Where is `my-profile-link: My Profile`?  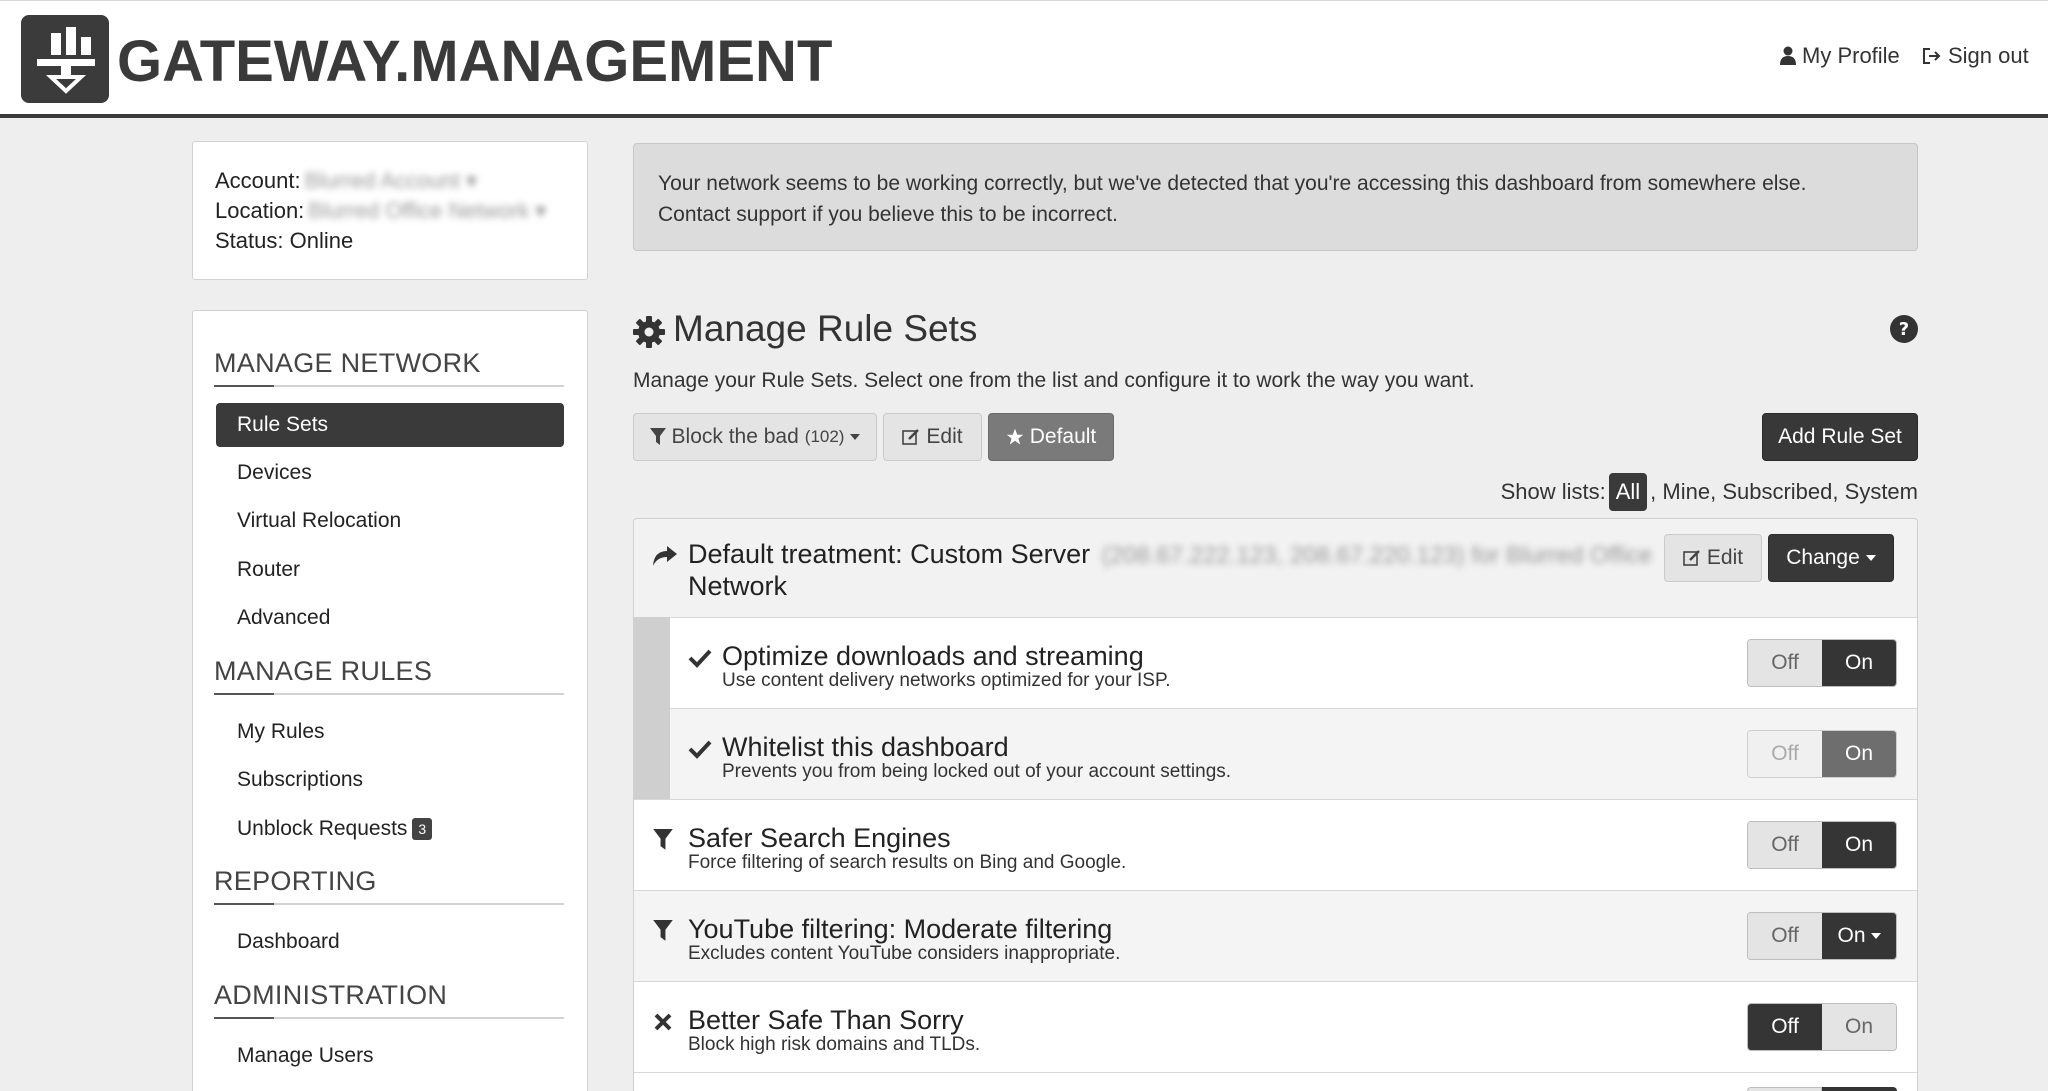 my-profile-link: My Profile is located at coordinates (1840, 56).